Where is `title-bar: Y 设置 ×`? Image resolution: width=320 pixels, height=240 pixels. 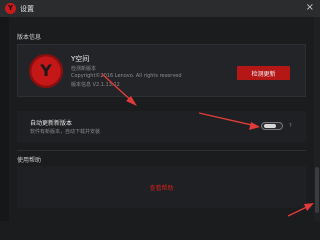 title-bar: Y 设置 × is located at coordinates (160, 8).